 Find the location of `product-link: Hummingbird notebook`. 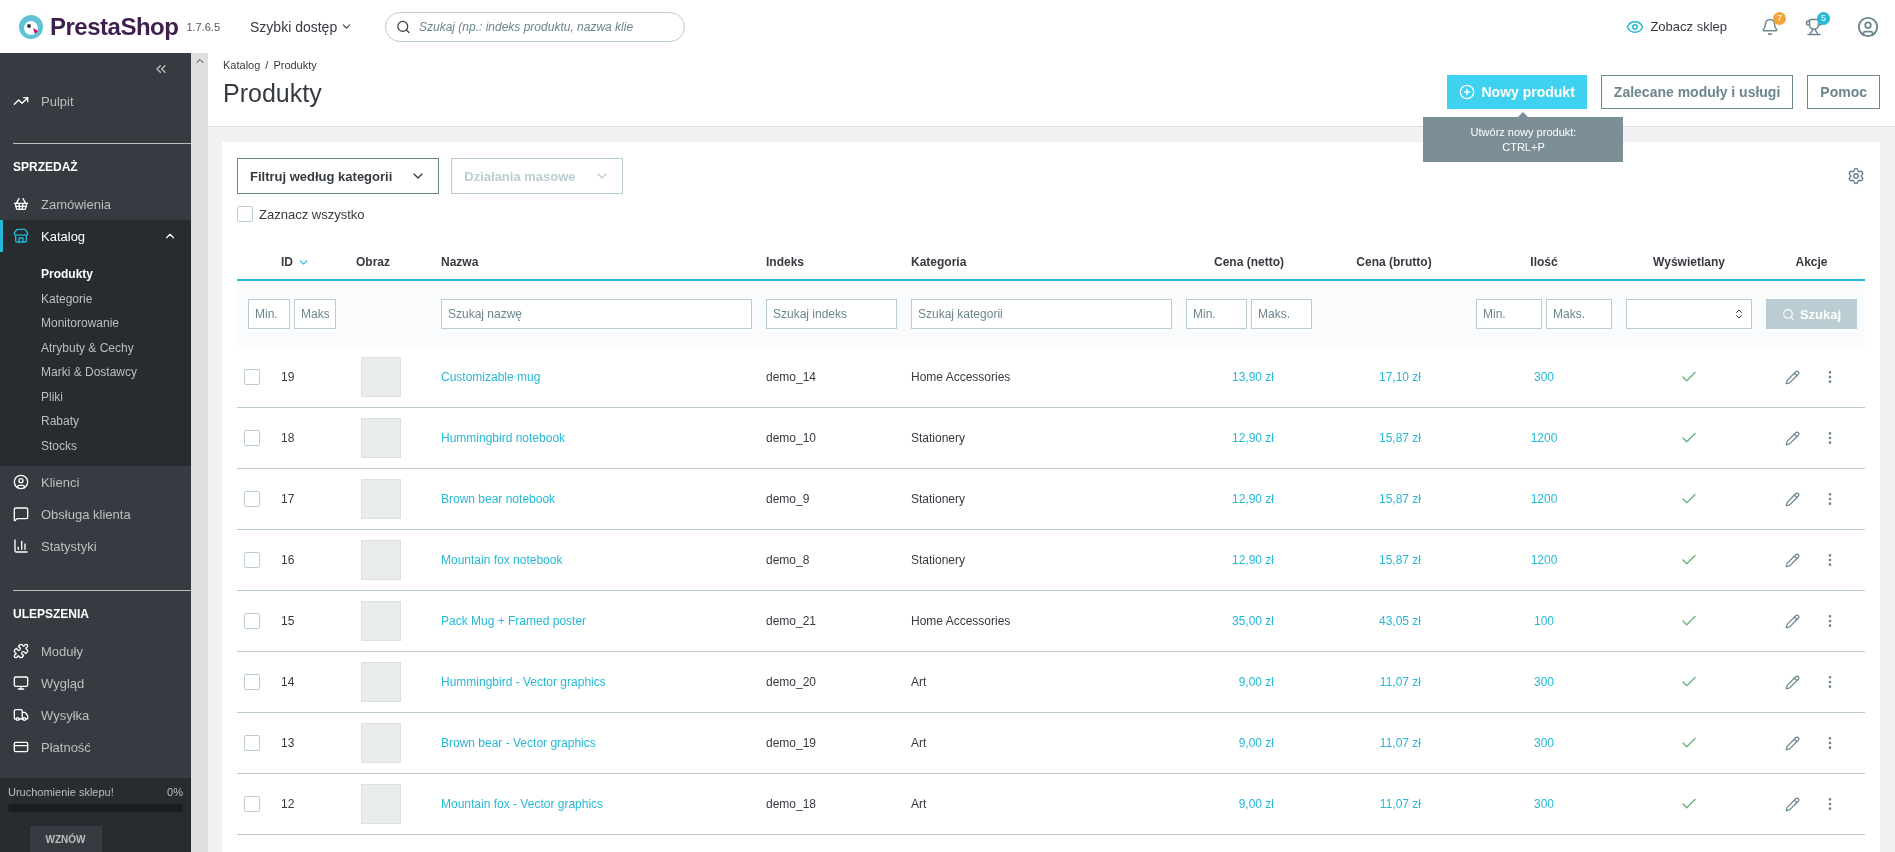

product-link: Hummingbird notebook is located at coordinates (503, 438).